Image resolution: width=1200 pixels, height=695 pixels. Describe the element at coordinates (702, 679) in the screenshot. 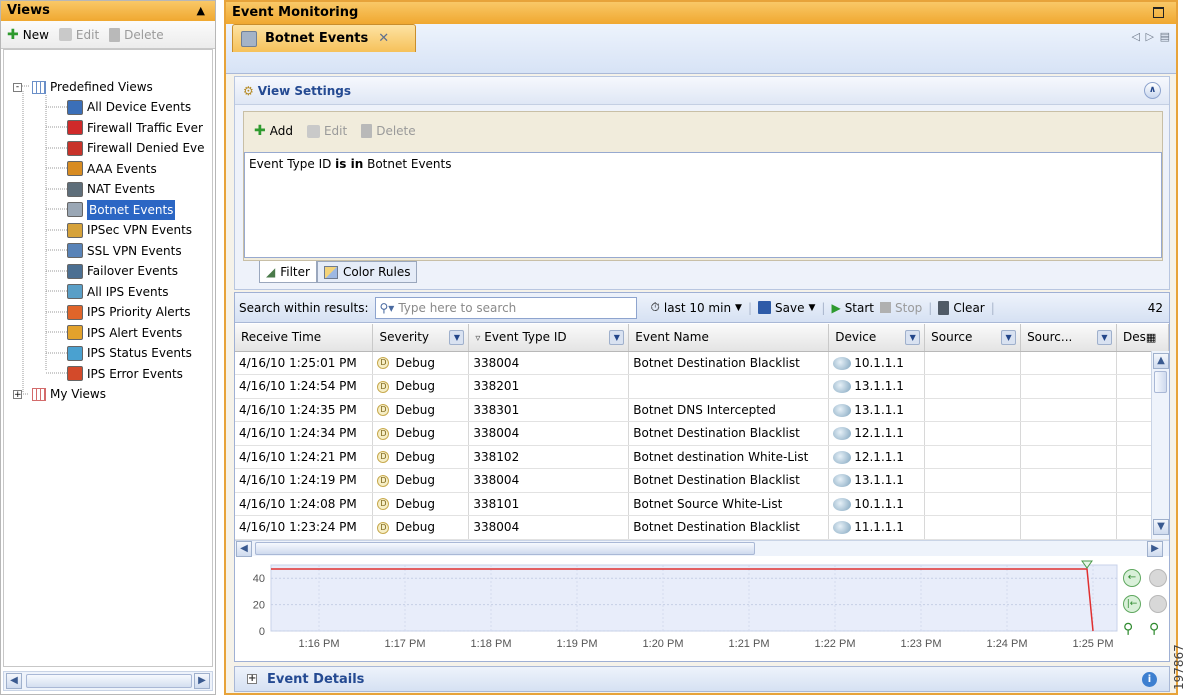

I see `event-details-section: + Event Details i` at that location.